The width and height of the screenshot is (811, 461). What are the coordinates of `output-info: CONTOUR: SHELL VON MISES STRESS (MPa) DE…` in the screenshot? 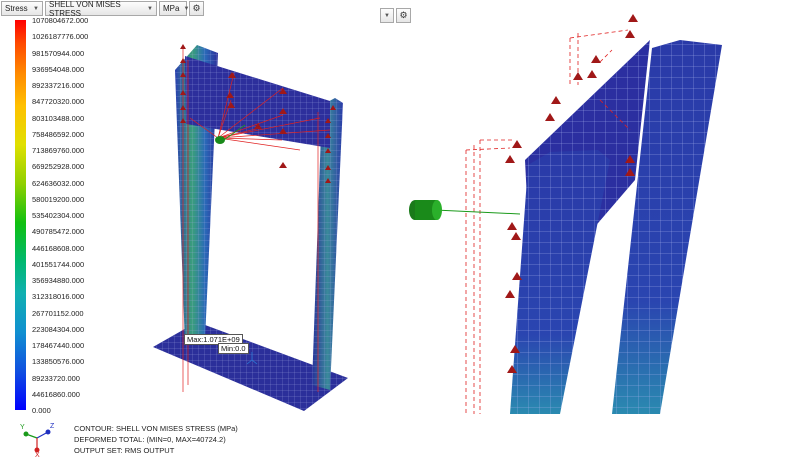 It's located at (156, 439).